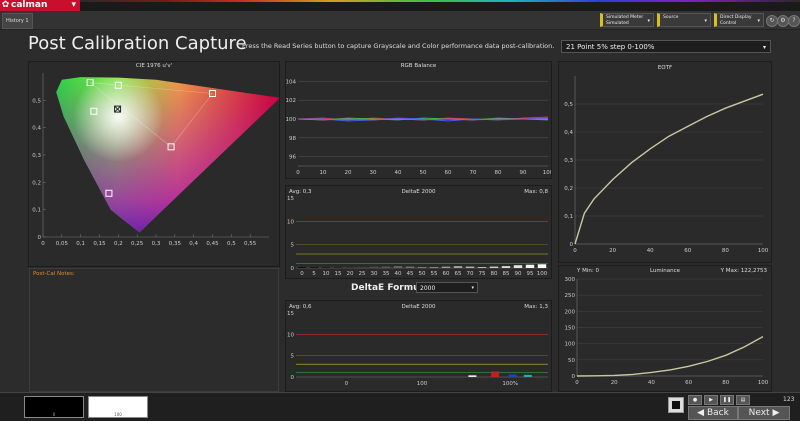 This screenshot has height=421, width=800. What do you see at coordinates (665, 68) in the screenshot?
I see `eotf-title: EOTF` at bounding box center [665, 68].